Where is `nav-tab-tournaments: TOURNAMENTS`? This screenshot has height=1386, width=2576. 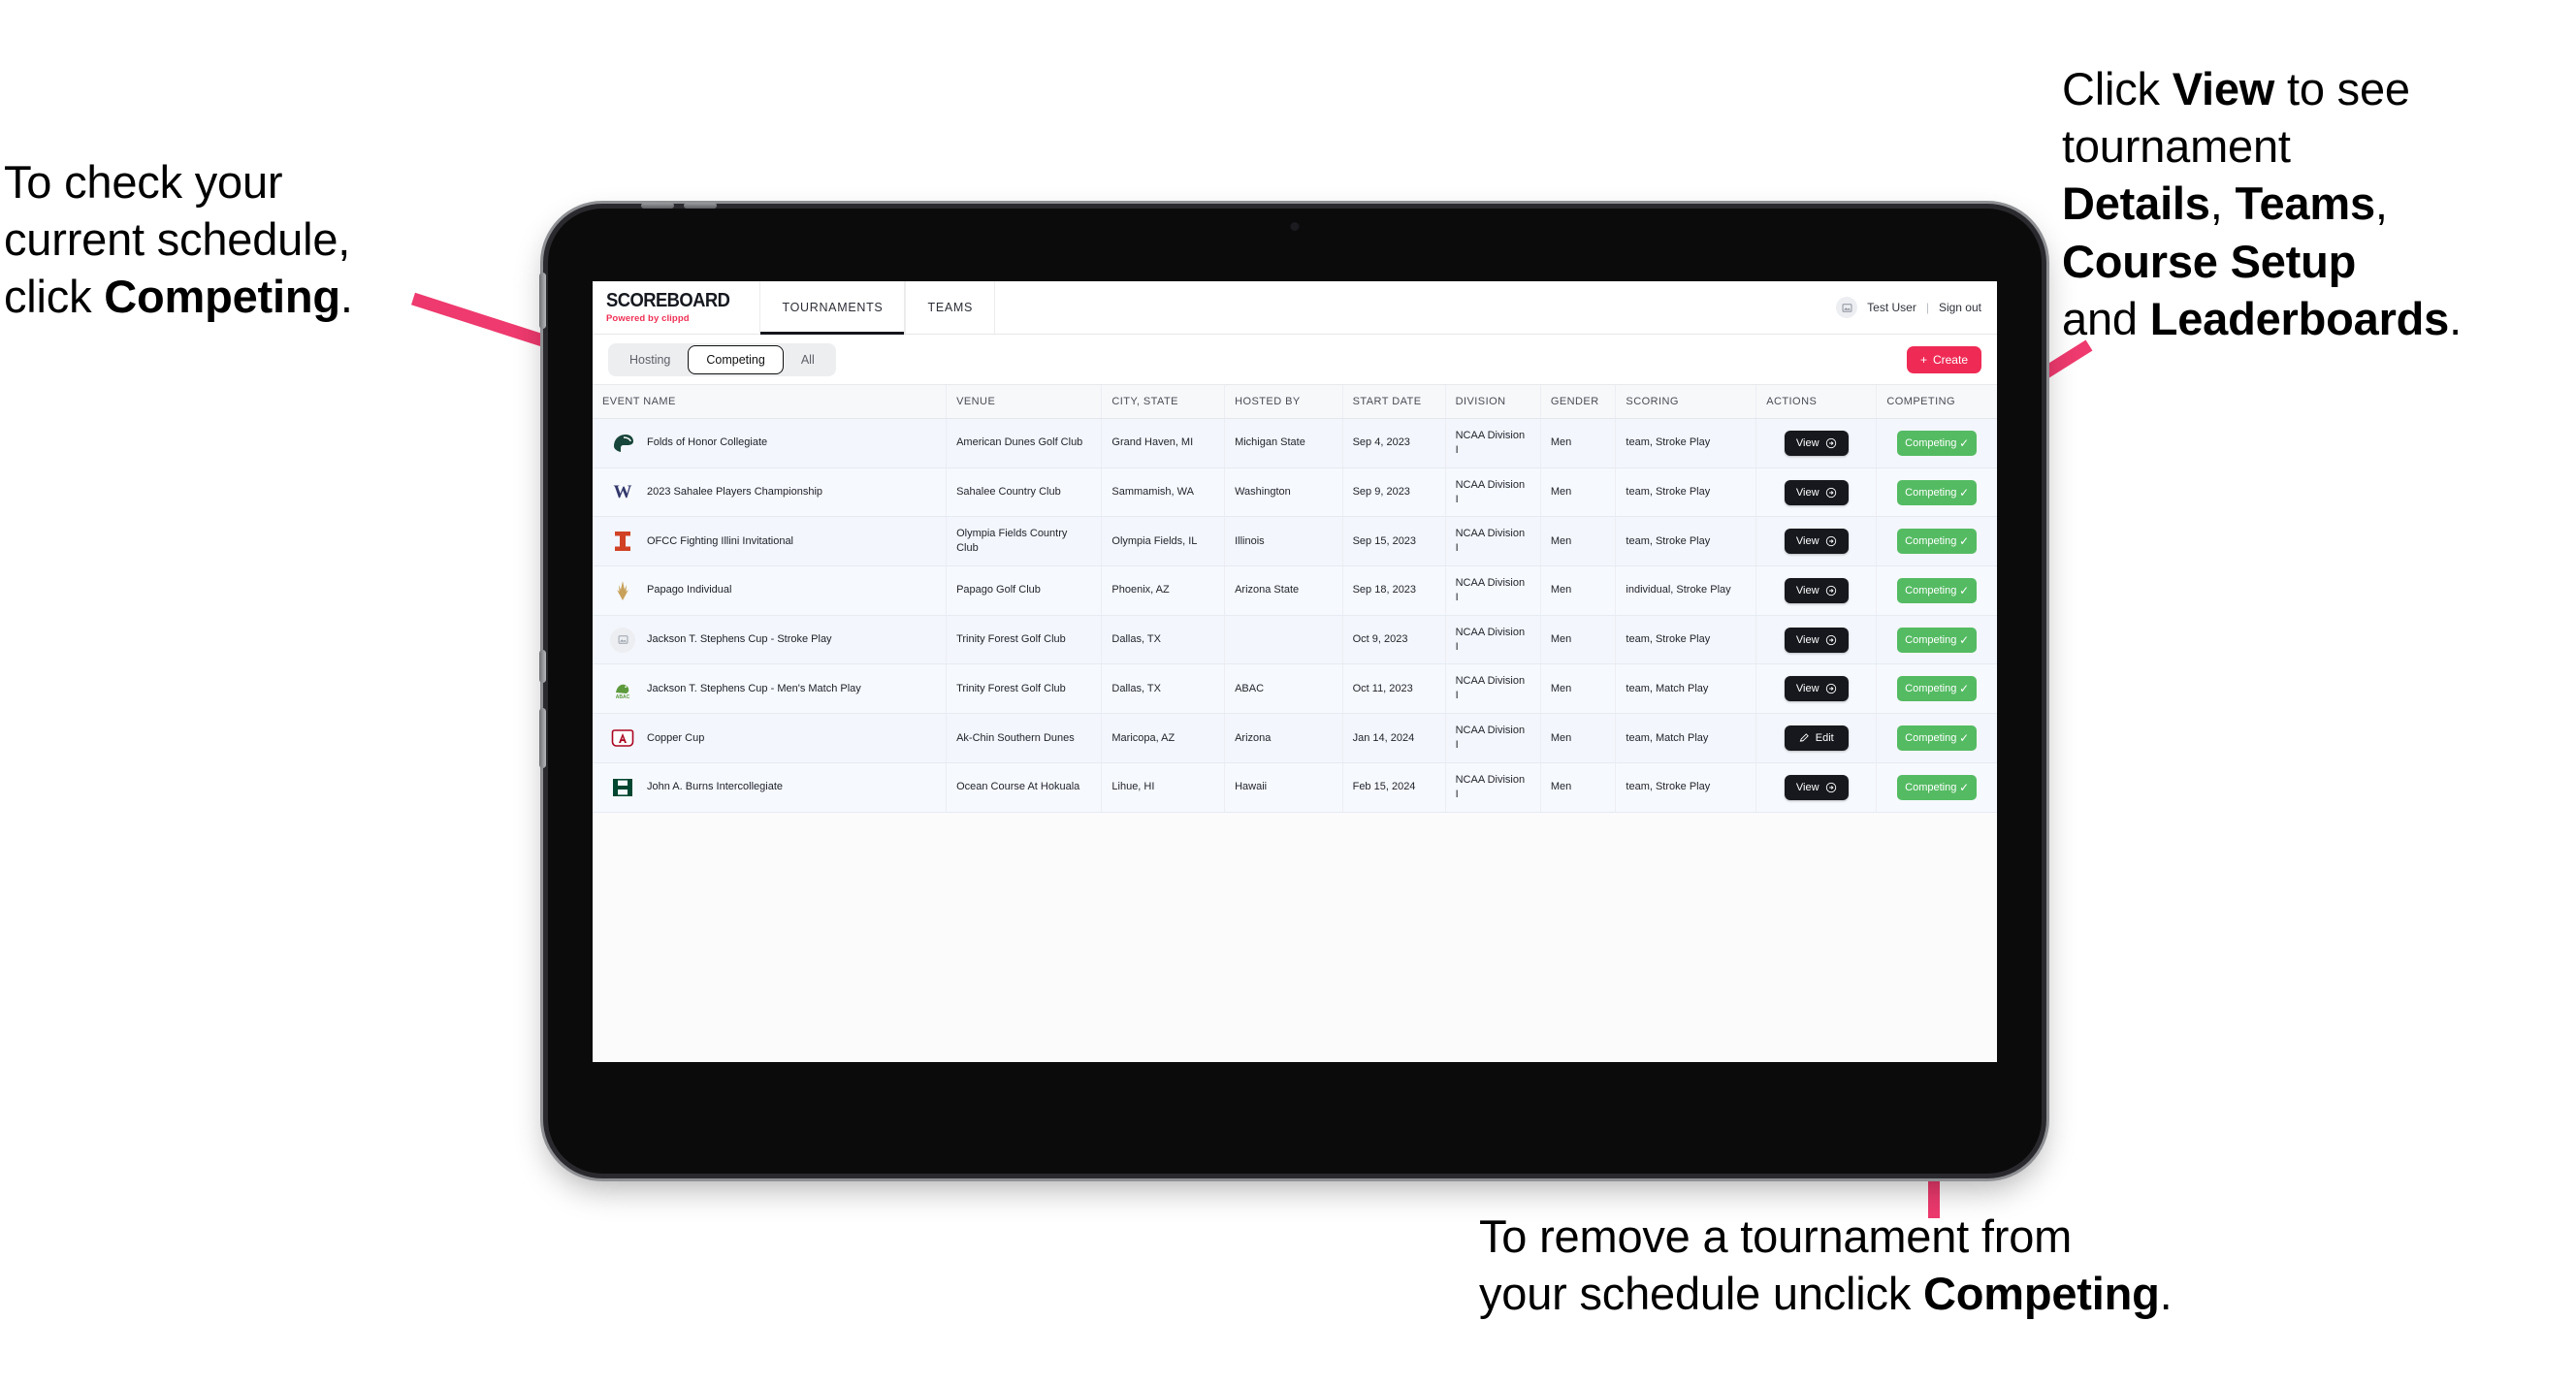
nav-tab-tournaments: TOURNAMENTS is located at coordinates (832, 308).